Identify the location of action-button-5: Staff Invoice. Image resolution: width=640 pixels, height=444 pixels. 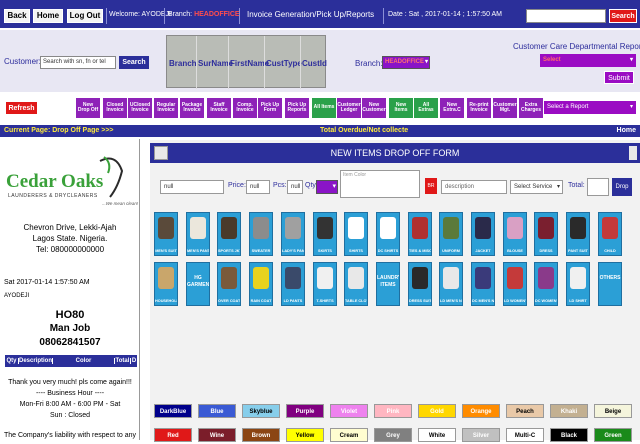
(219, 108).